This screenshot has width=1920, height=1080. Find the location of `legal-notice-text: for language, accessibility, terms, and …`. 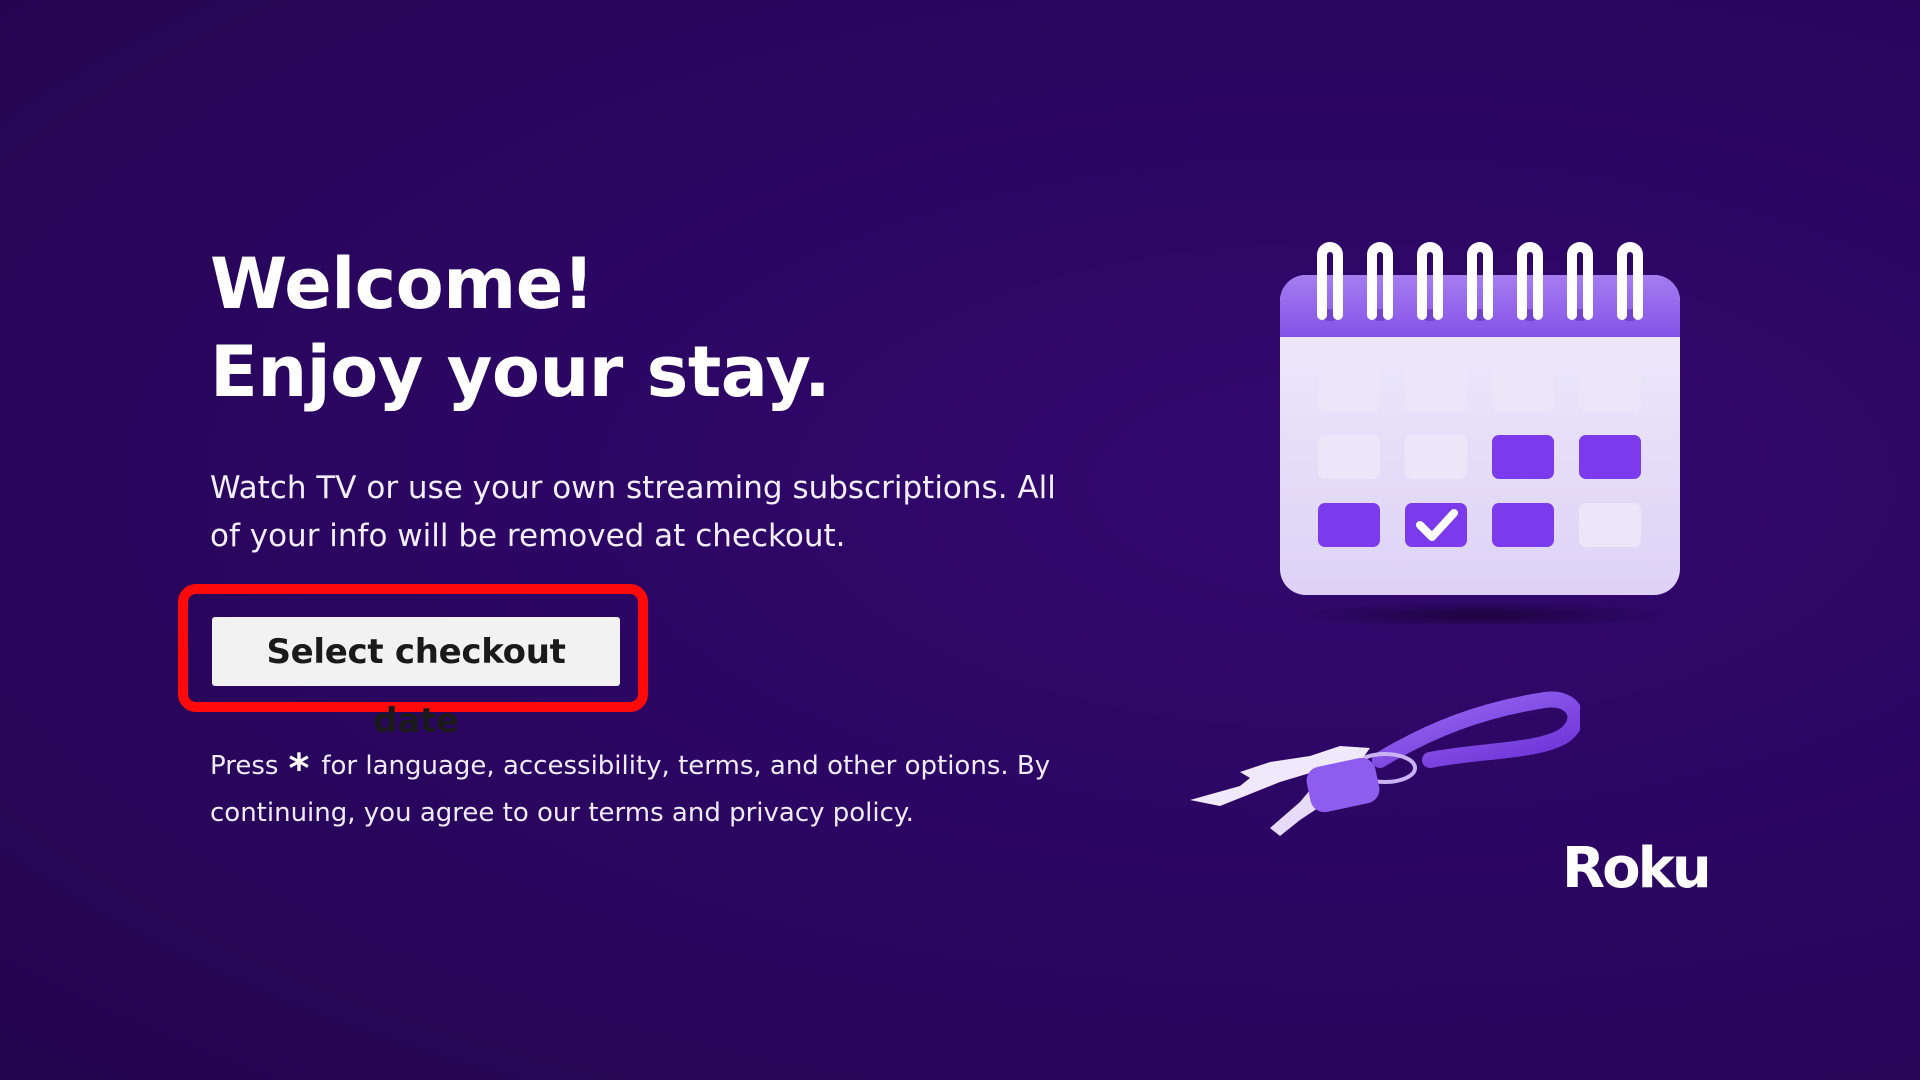

legal-notice-text: for language, accessibility, terms, and … is located at coordinates (630, 789).